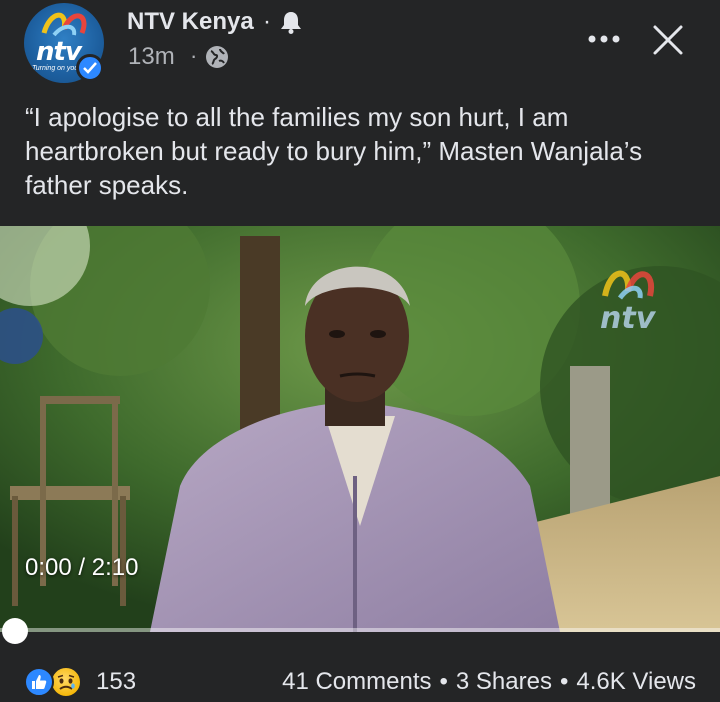 This screenshot has width=720, height=702. I want to click on avatar-logo-text: ntv, so click(59, 52).